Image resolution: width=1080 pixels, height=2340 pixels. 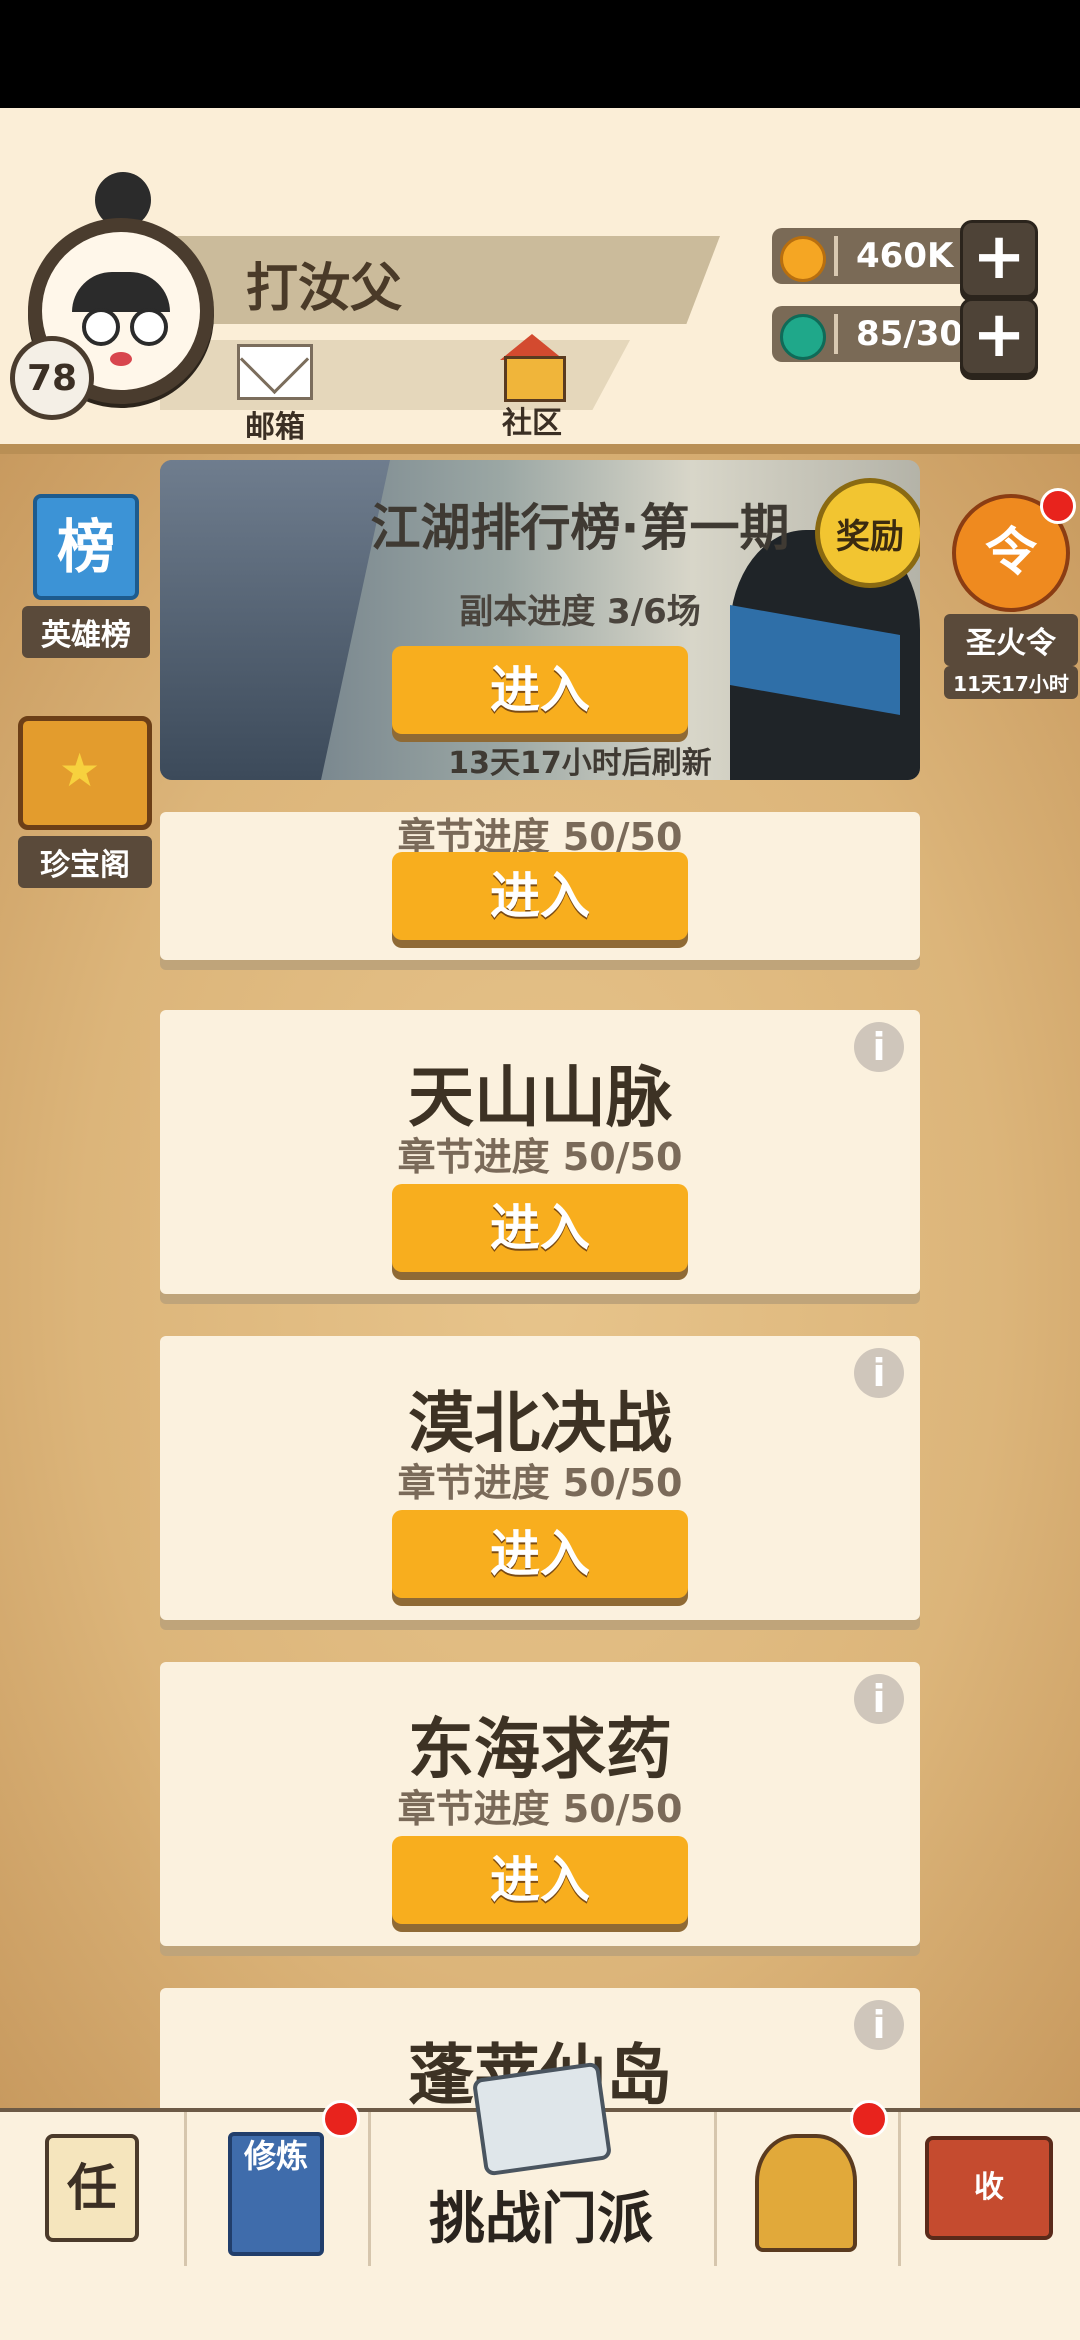 What do you see at coordinates (542, 2119) in the screenshot?
I see `crossed-swords-icon` at bounding box center [542, 2119].